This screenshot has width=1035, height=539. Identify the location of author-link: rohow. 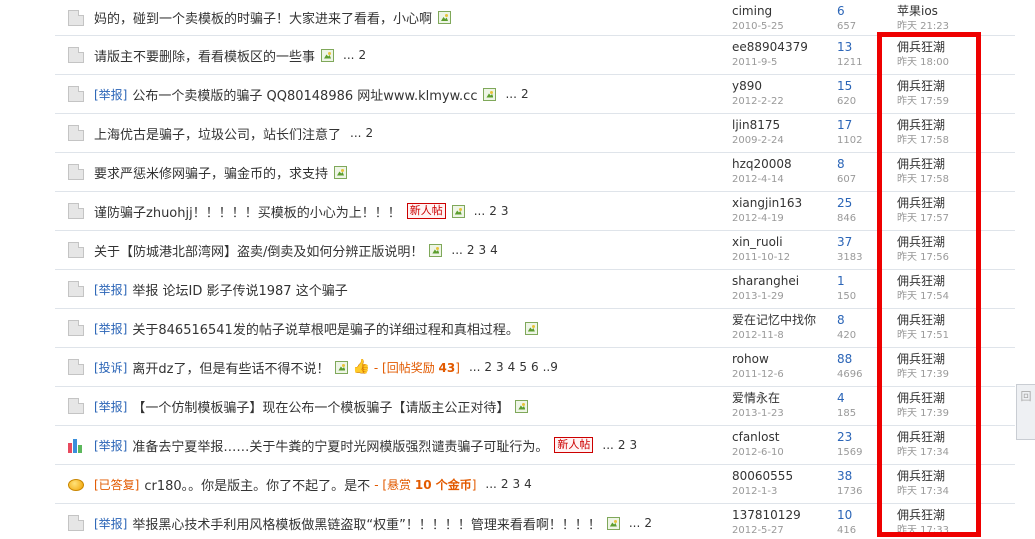
(782, 359).